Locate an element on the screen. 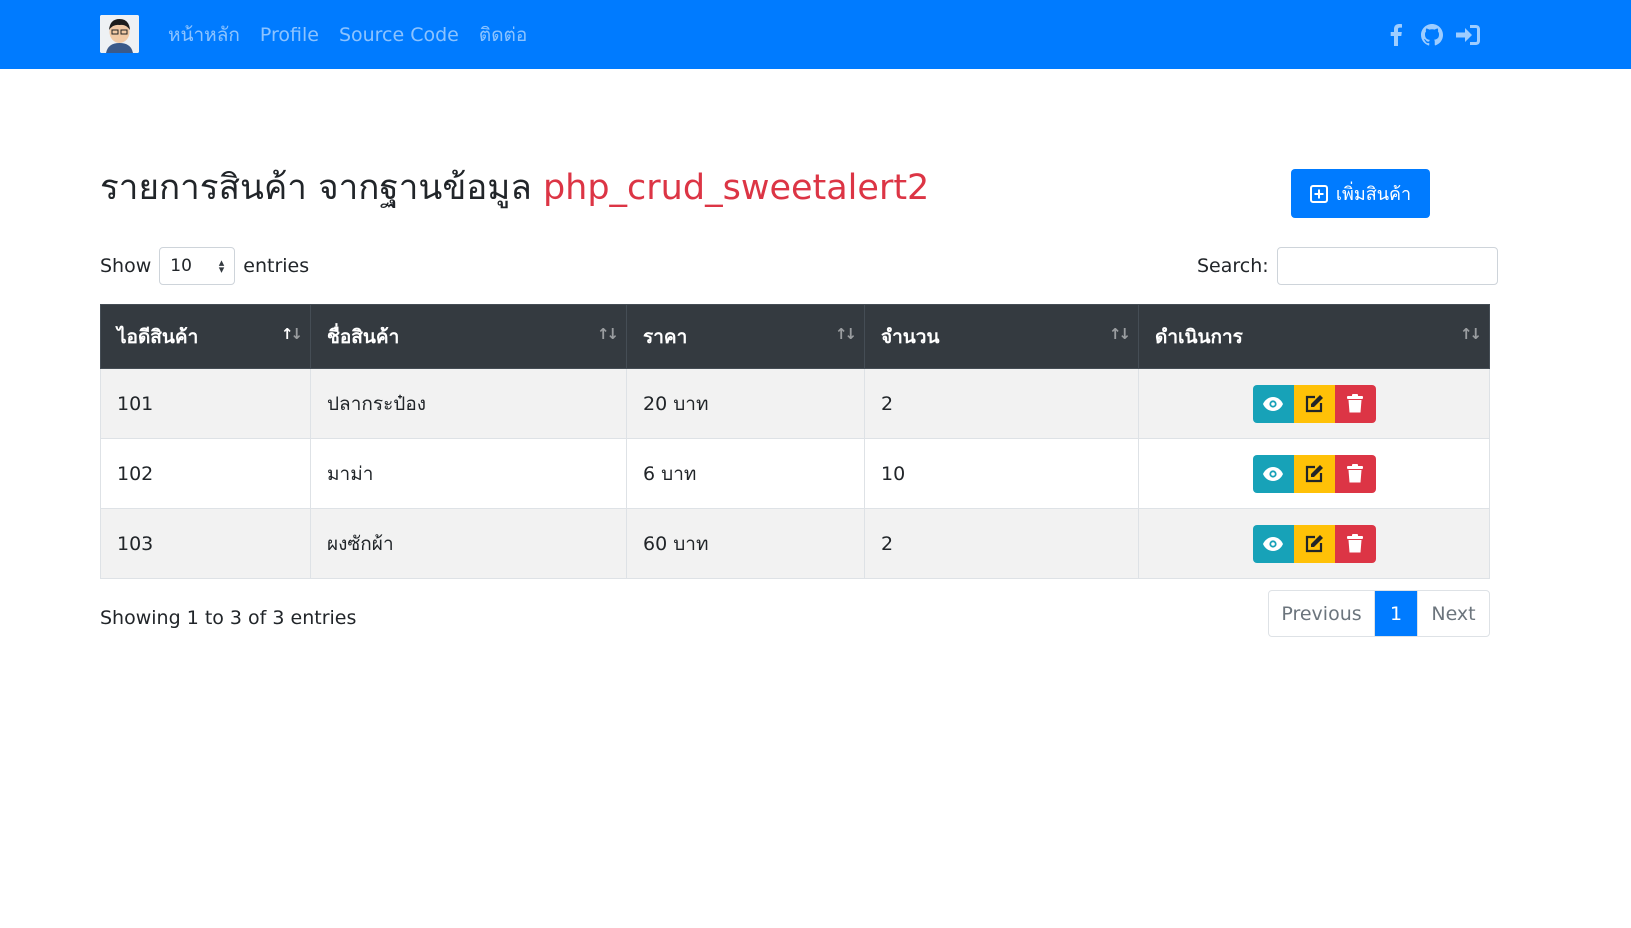  column-header-price: ราคา ↑↓ is located at coordinates (745, 336).